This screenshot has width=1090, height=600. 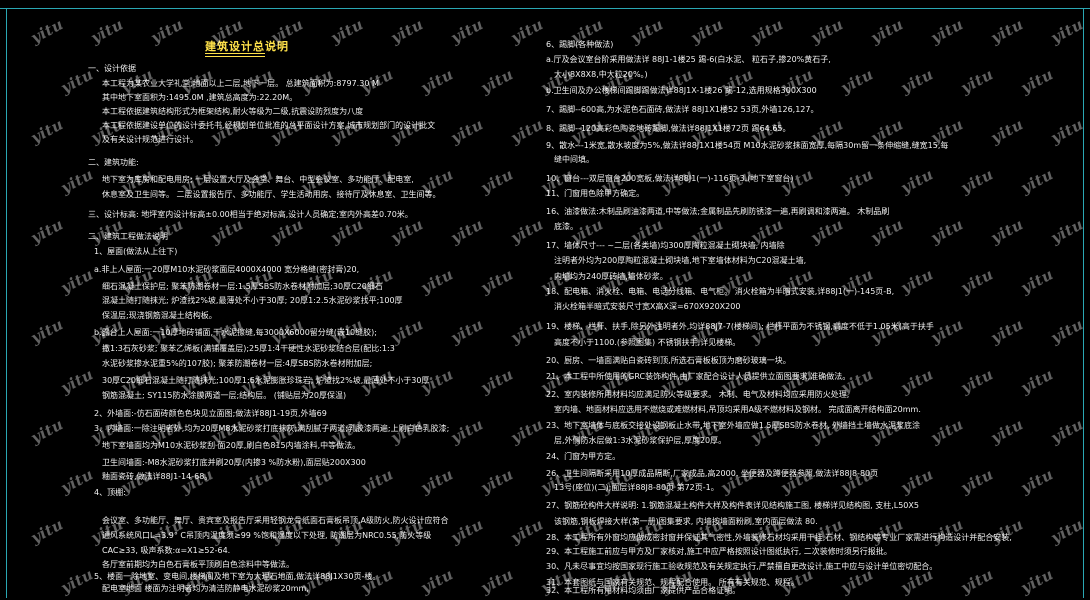 What do you see at coordinates (247, 46) in the screenshot?
I see `document-title: 建筑设计总说明` at bounding box center [247, 46].